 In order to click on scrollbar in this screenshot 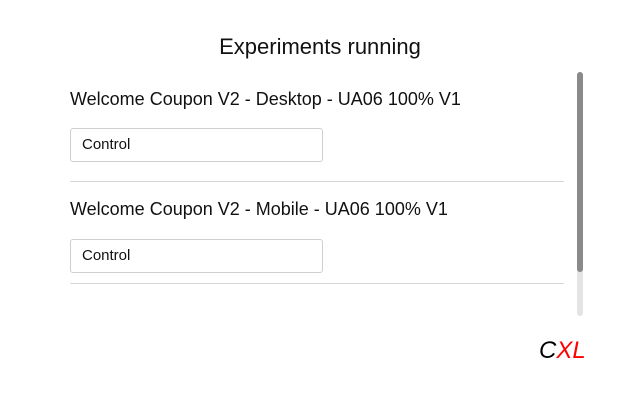, I will do `click(580, 194)`.